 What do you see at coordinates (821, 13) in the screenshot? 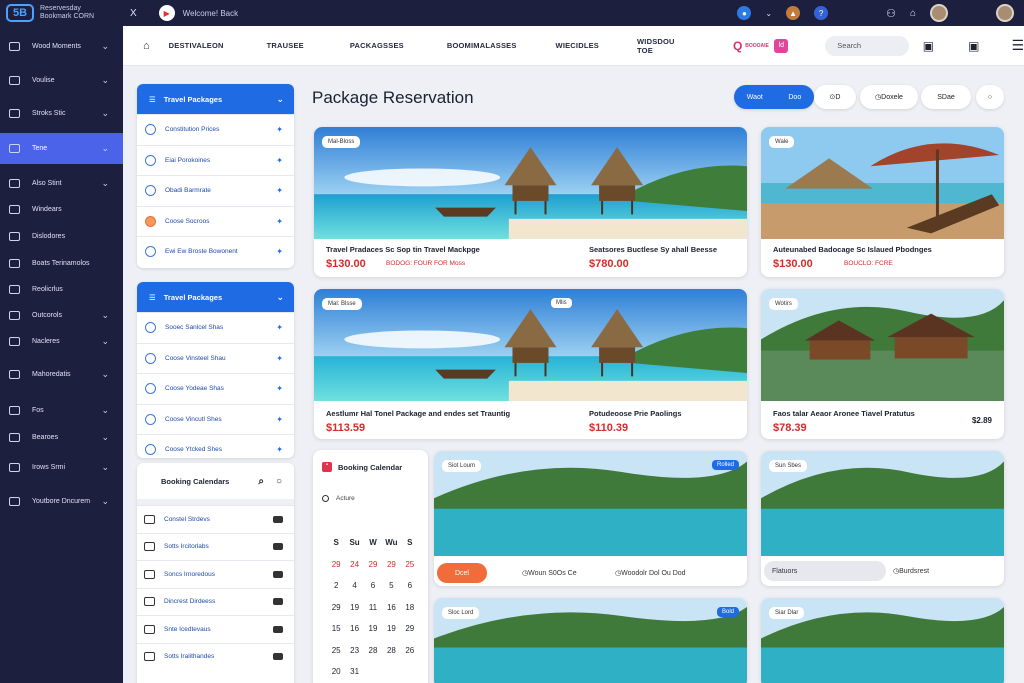
I see `help-icon: ?` at bounding box center [821, 13].